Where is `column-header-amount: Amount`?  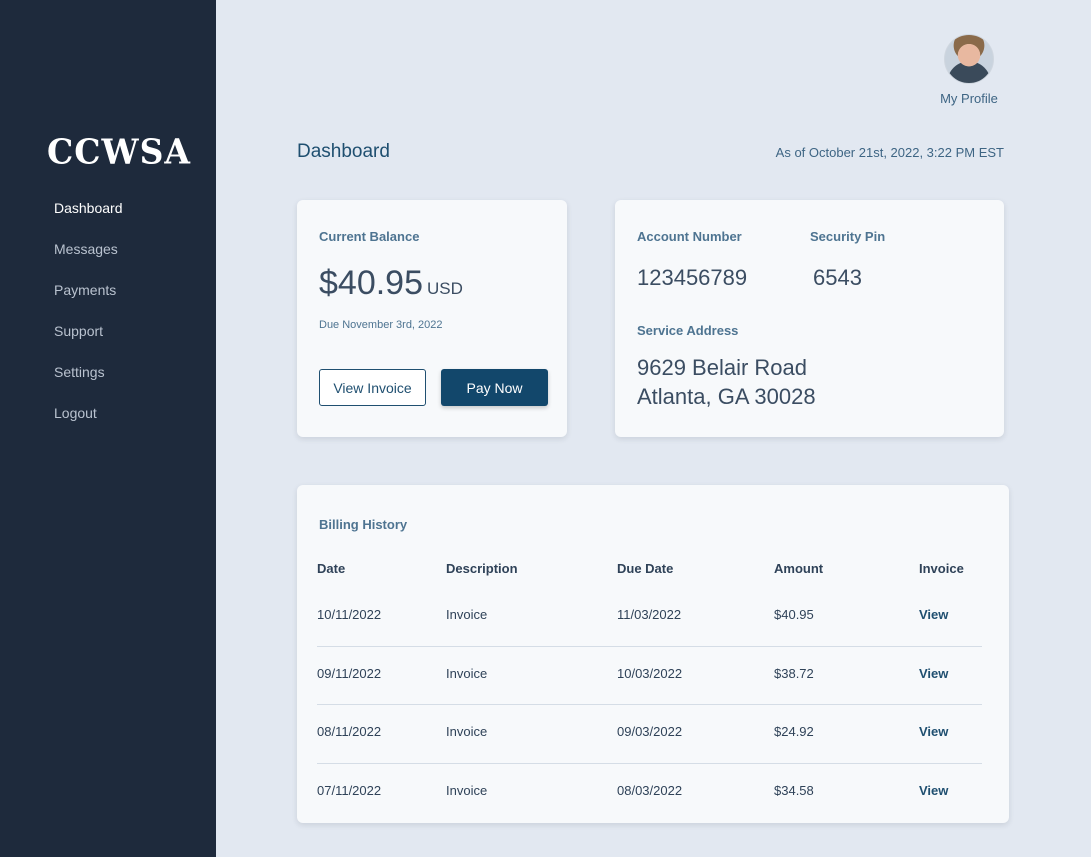
column-header-amount: Amount is located at coordinates (799, 568).